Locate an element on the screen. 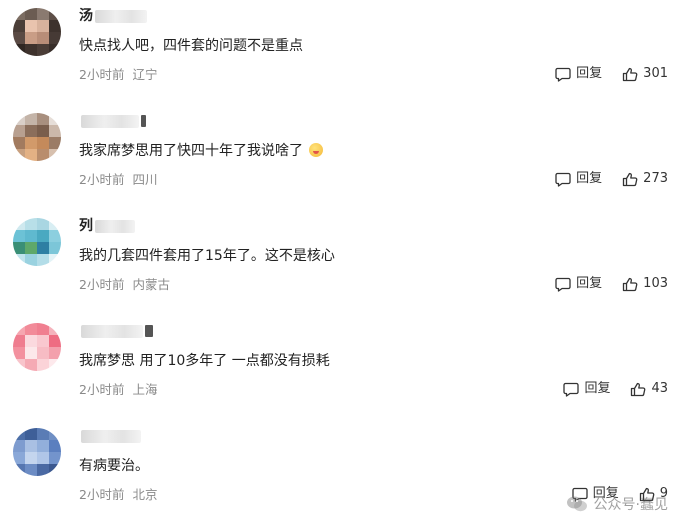 This screenshot has width=682, height=525. comment-text: 我家席梦思用了快四十年了我说啥了 is located at coordinates (201, 151).